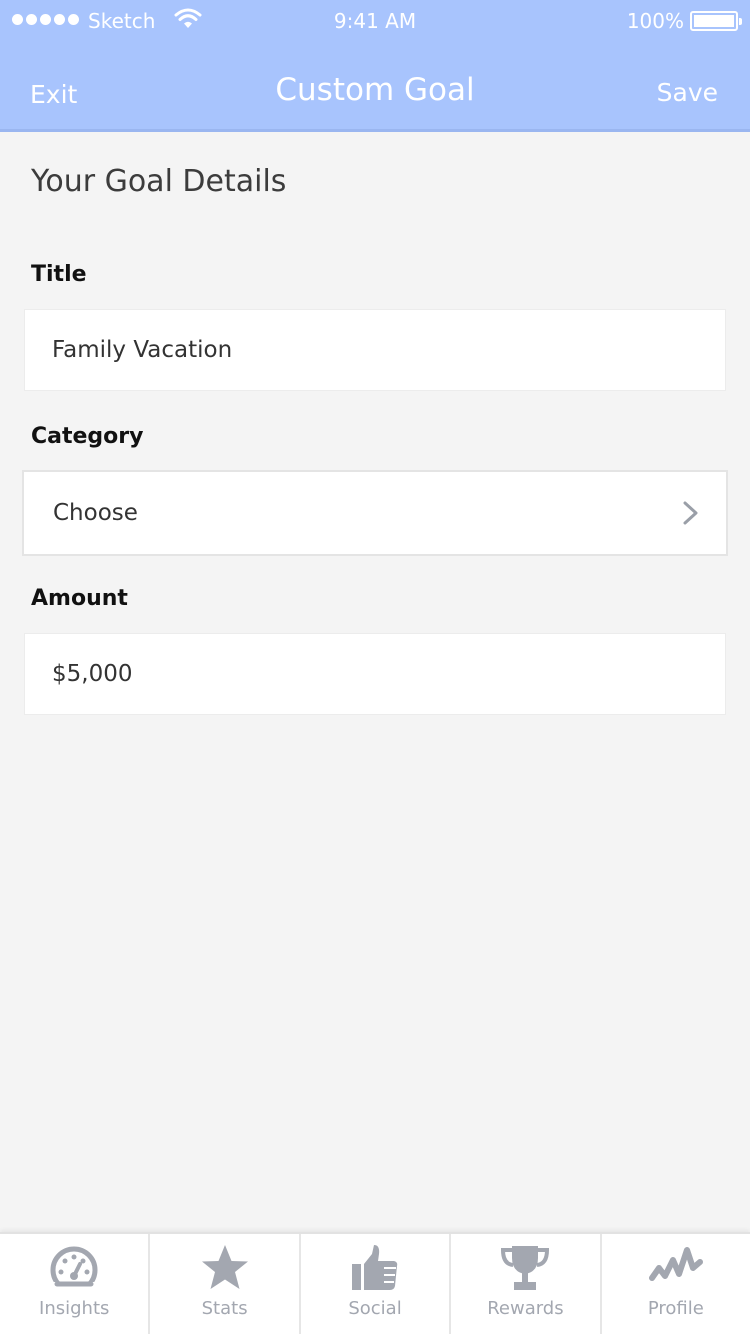 Image resolution: width=750 pixels, height=1334 pixels. What do you see at coordinates (74, 1308) in the screenshot?
I see `tab-label: Insights` at bounding box center [74, 1308].